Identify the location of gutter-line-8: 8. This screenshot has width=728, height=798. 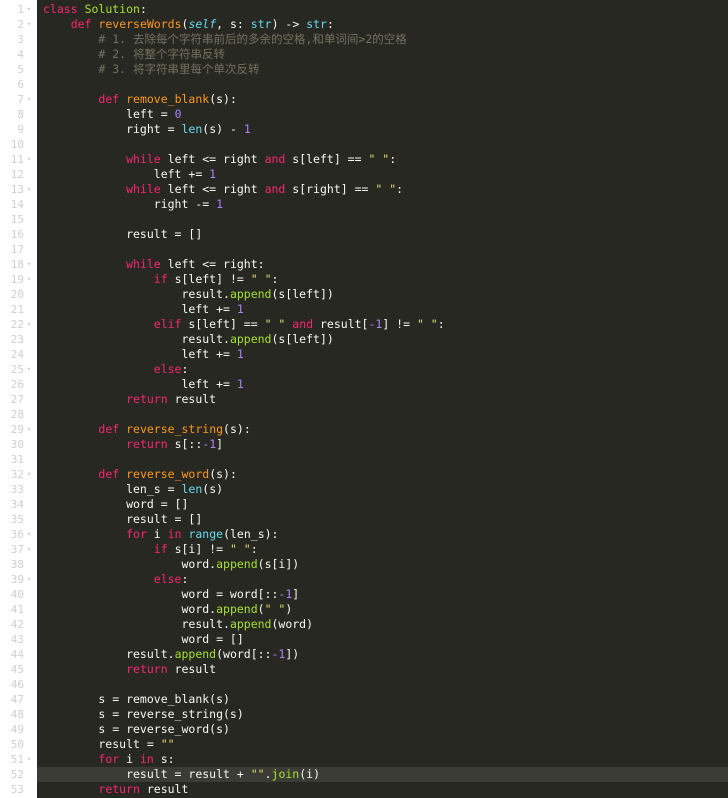
(18, 114).